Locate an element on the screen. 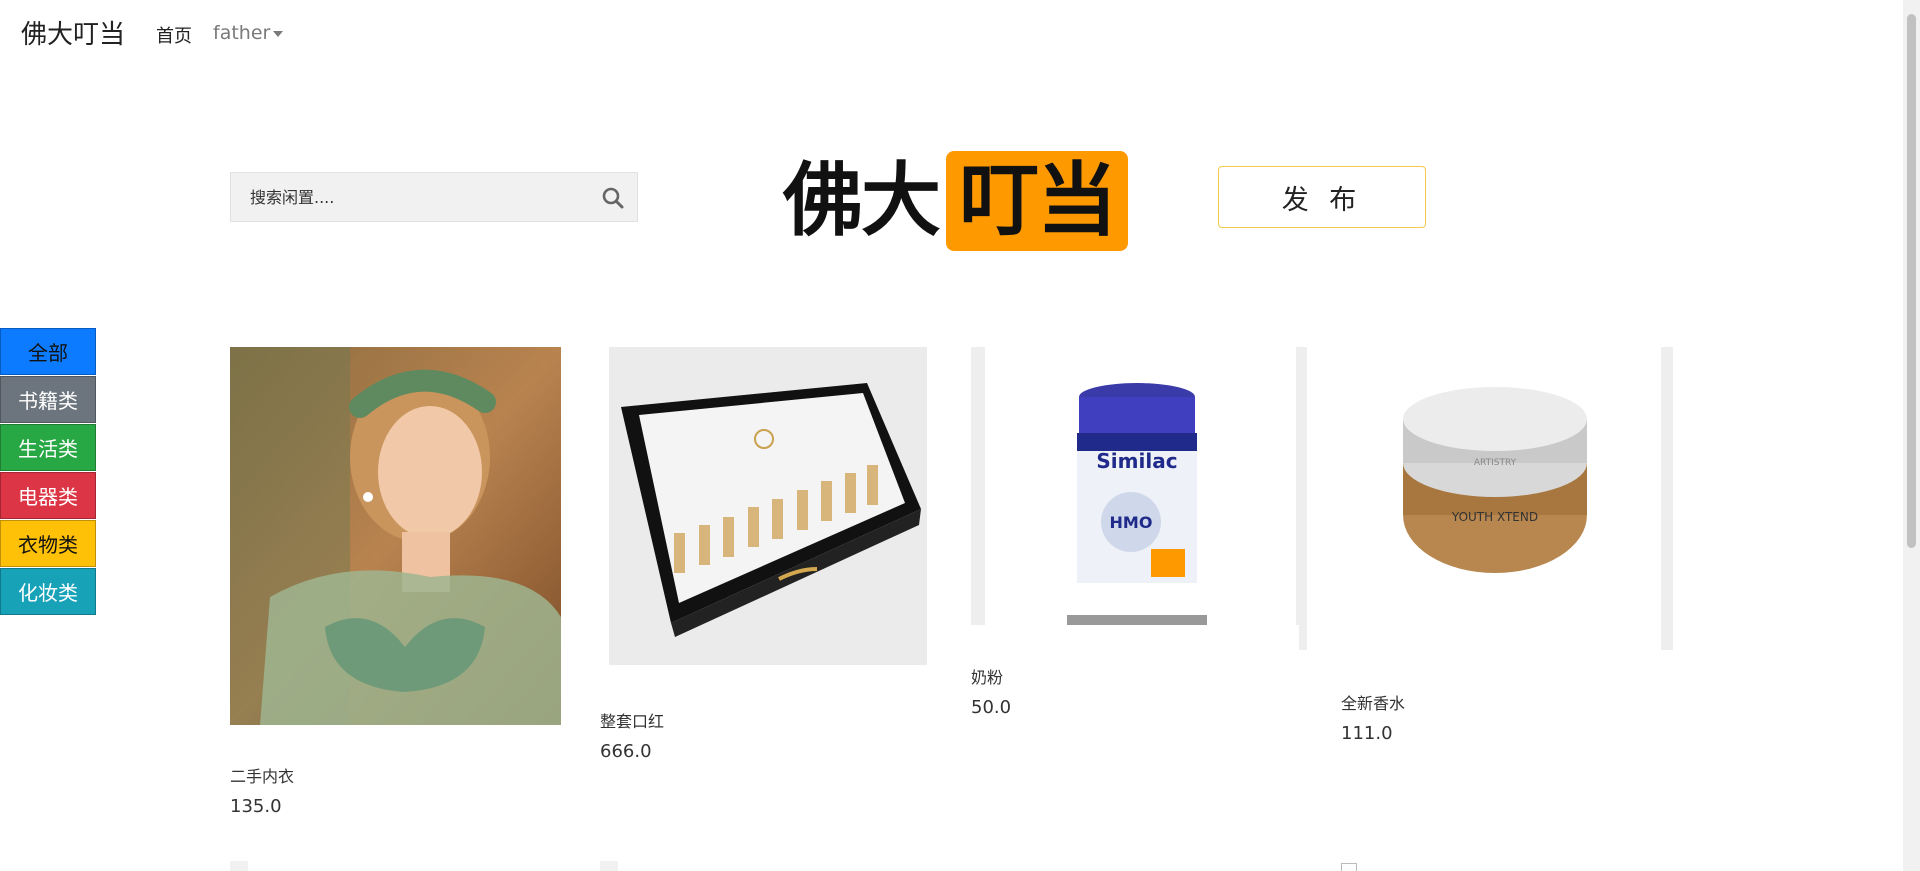  product-image-cream: YOUTH XTEND ARTISTRY is located at coordinates (1486, 498).